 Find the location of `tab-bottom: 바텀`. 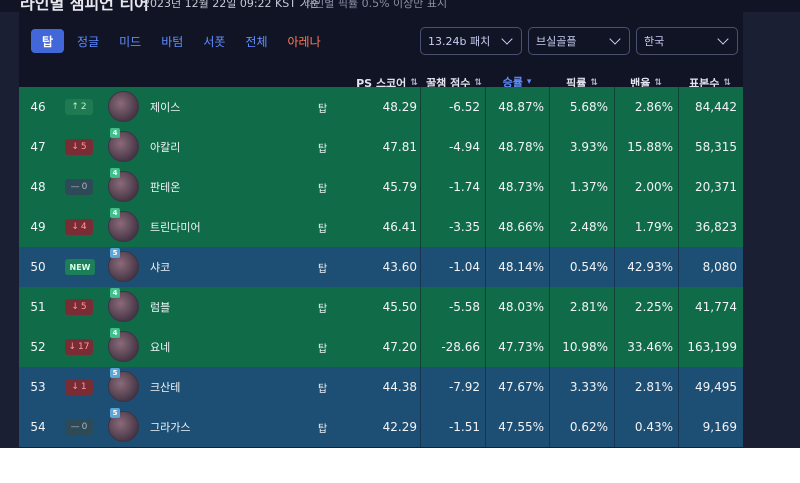

tab-bottom: 바텀 is located at coordinates (172, 41).